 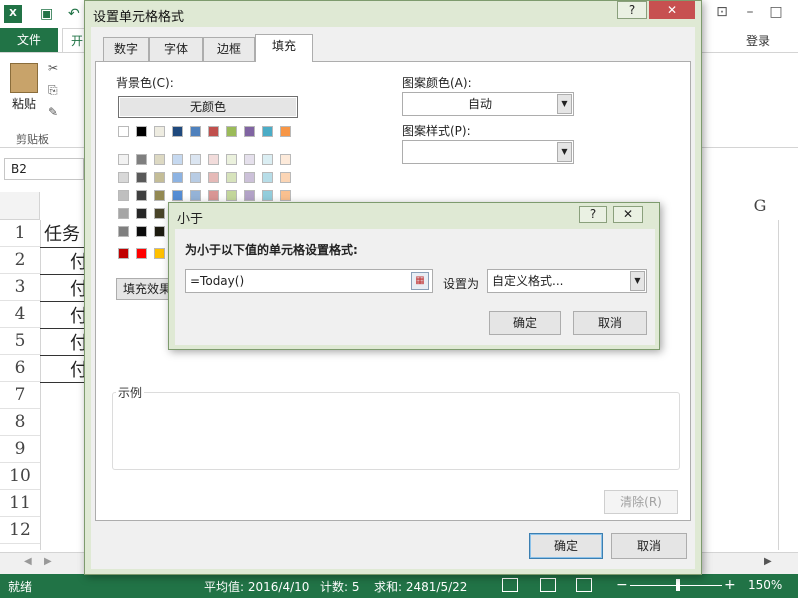 What do you see at coordinates (20, 233) in the screenshot?
I see `row-header: 1` at bounding box center [20, 233].